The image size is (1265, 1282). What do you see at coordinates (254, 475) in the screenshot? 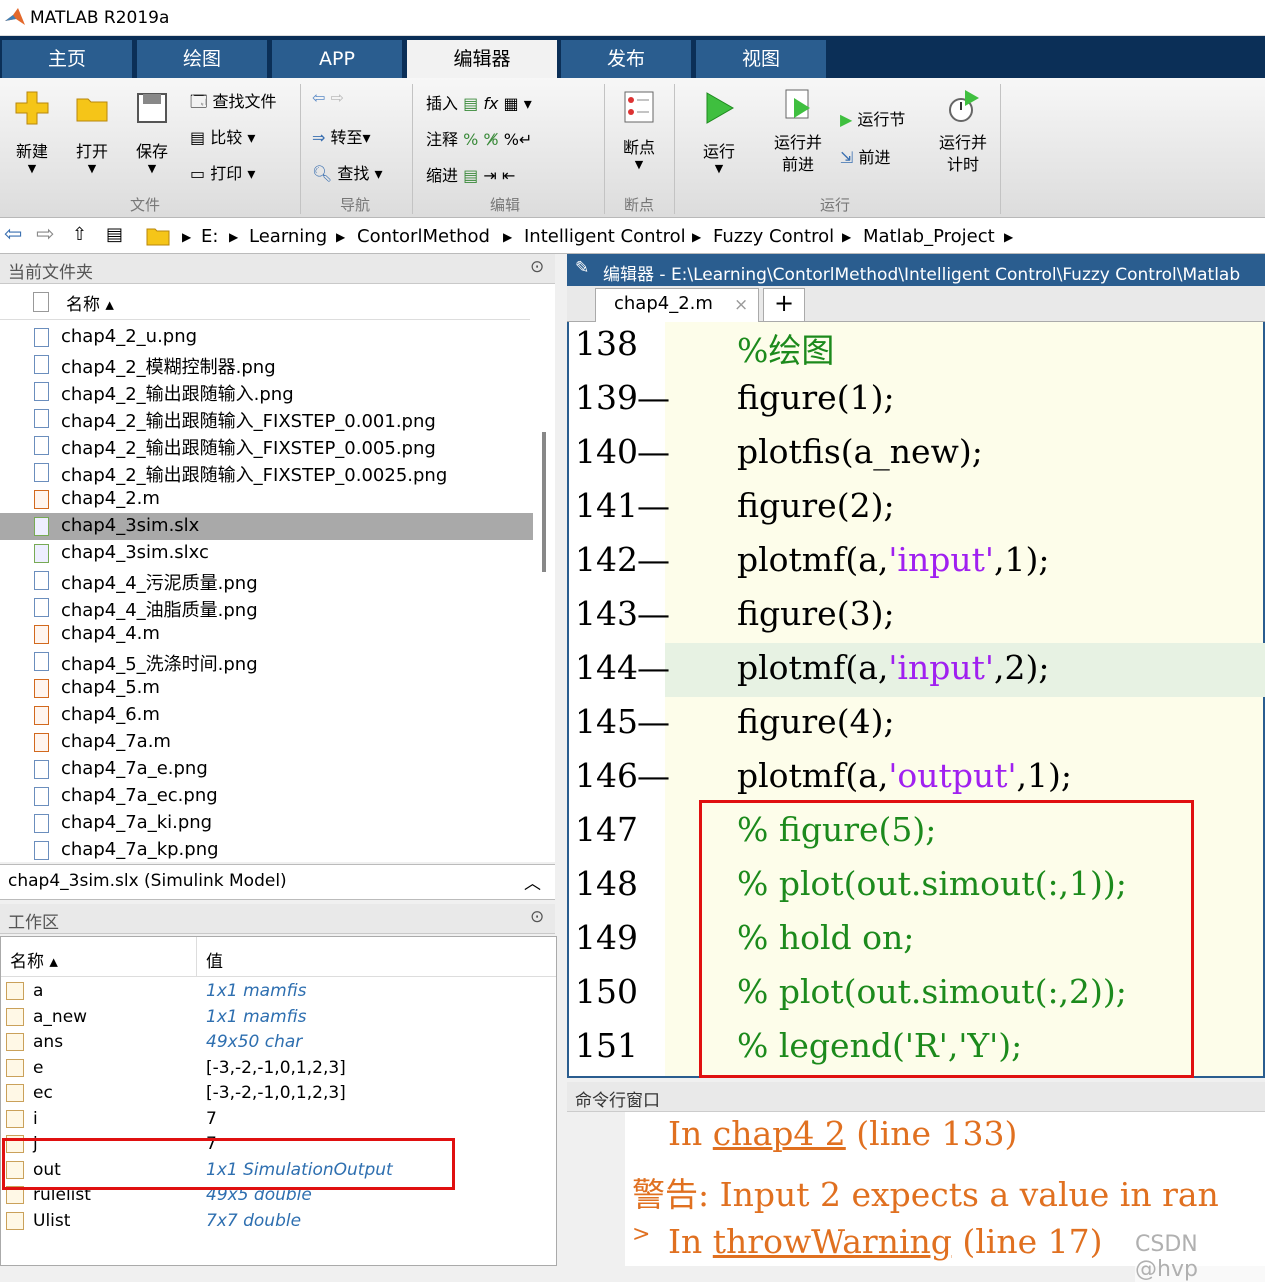
I see `file-name: chap4_2_输出跟随输入_FIXSTEP_0.0025.png` at bounding box center [254, 475].